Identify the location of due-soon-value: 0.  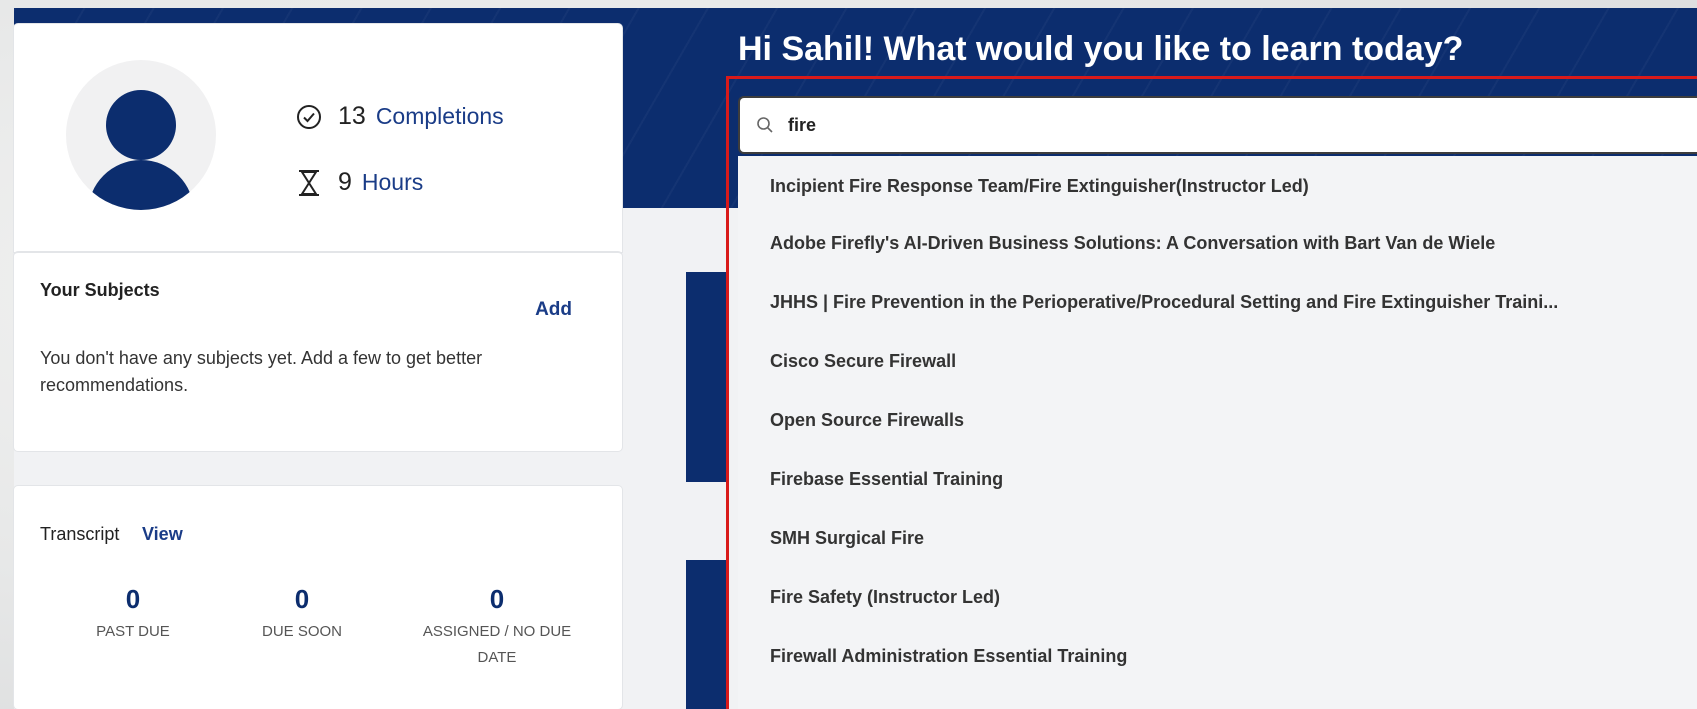
(302, 599).